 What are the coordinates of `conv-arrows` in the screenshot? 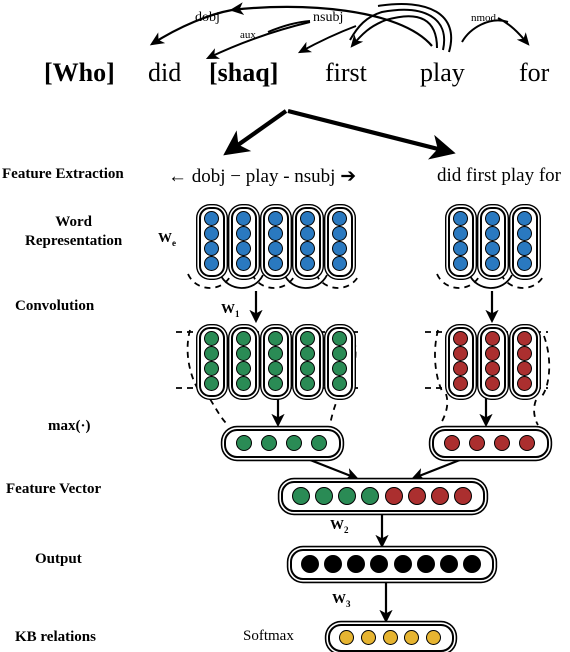 It's located at (374, 307).